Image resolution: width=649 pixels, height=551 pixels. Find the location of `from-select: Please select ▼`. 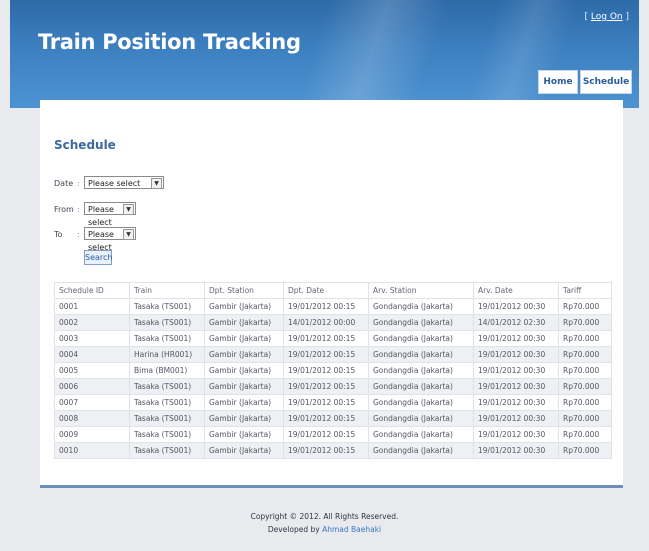

from-select: Please select ▼ is located at coordinates (110, 214).